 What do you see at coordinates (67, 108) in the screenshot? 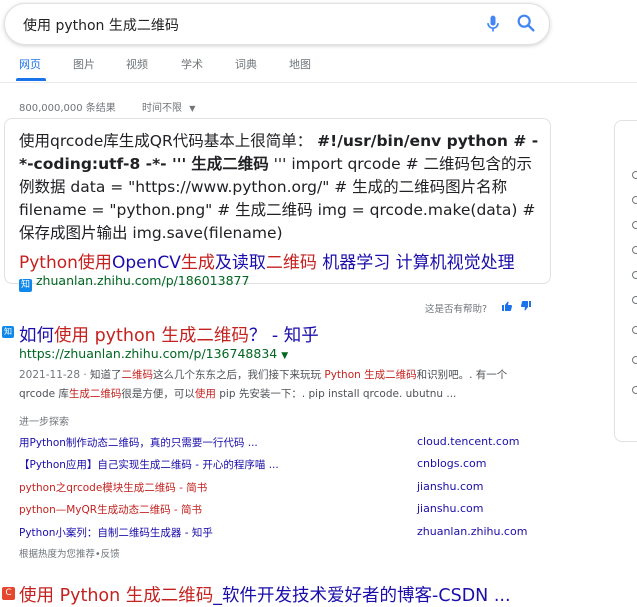
I see `result-count: 800,000,000 条结果` at bounding box center [67, 108].